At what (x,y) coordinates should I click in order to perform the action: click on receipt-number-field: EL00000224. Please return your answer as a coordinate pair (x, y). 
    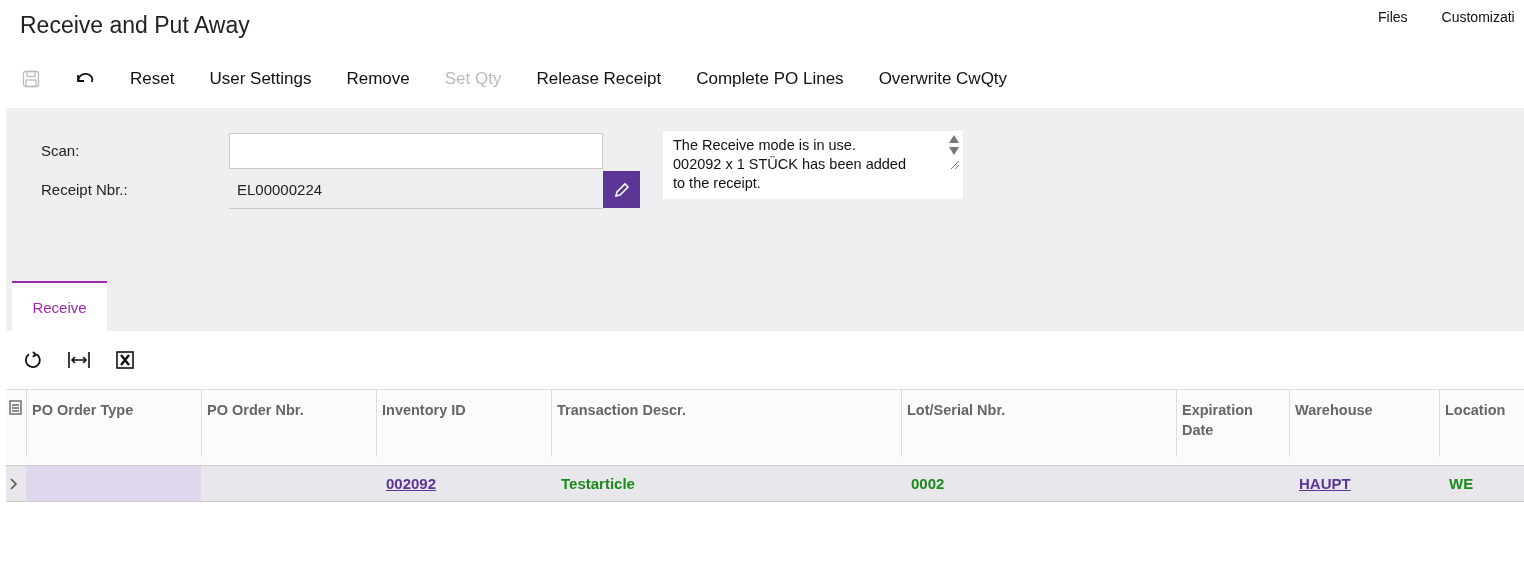
    Looking at the image, I should click on (416, 189).